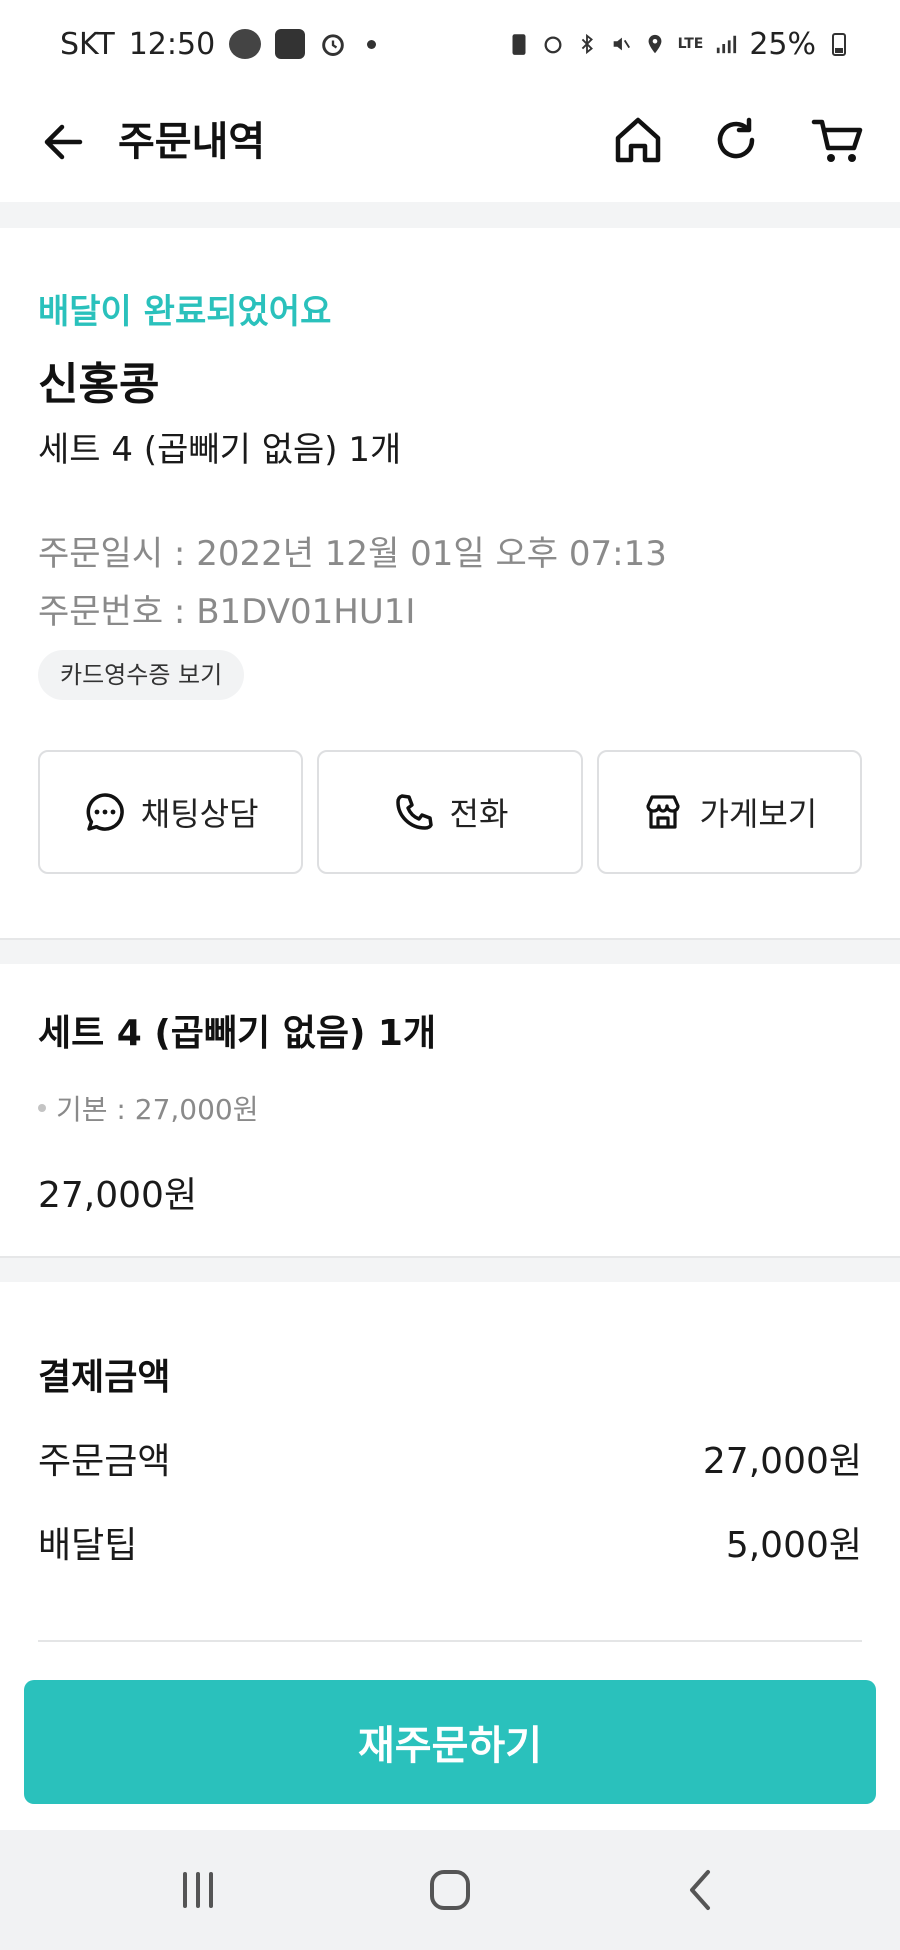  I want to click on system-nav-bar, so click(450, 1890).